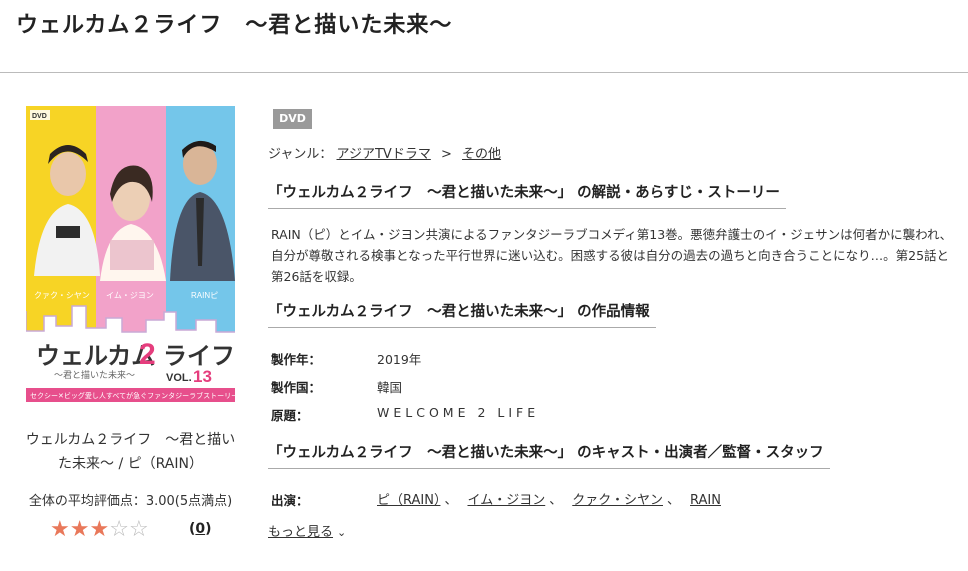 The image size is (968, 571). I want to click on review-count: (0), so click(200, 529).